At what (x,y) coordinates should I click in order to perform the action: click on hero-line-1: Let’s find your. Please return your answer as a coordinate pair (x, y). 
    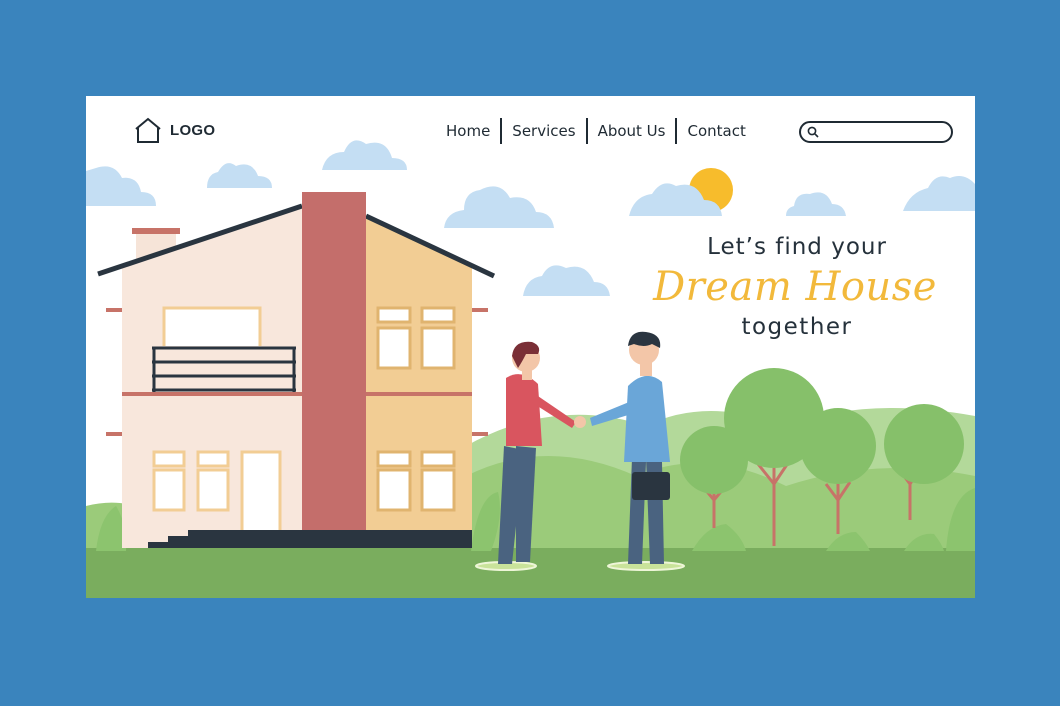
    Looking at the image, I should click on (797, 247).